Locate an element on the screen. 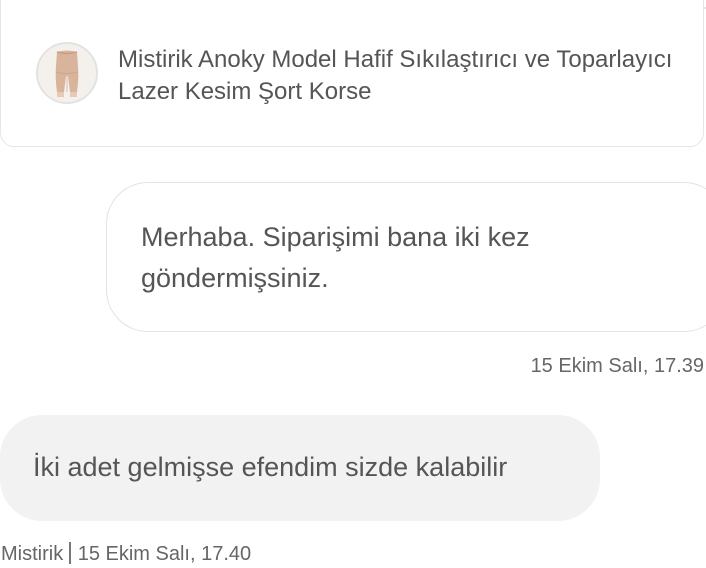  meta-separator is located at coordinates (70, 553).